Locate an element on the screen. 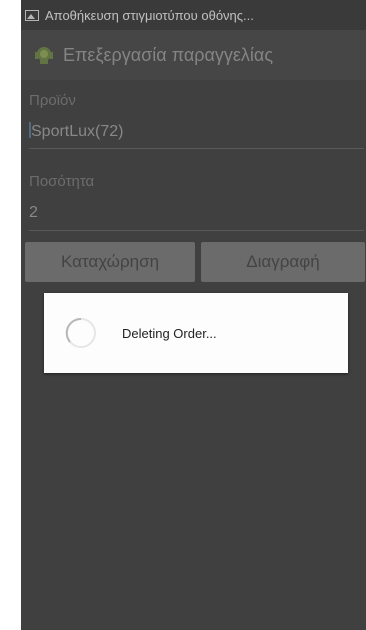 The height and width of the screenshot is (630, 366). spinner-icon is located at coordinates (80, 332).